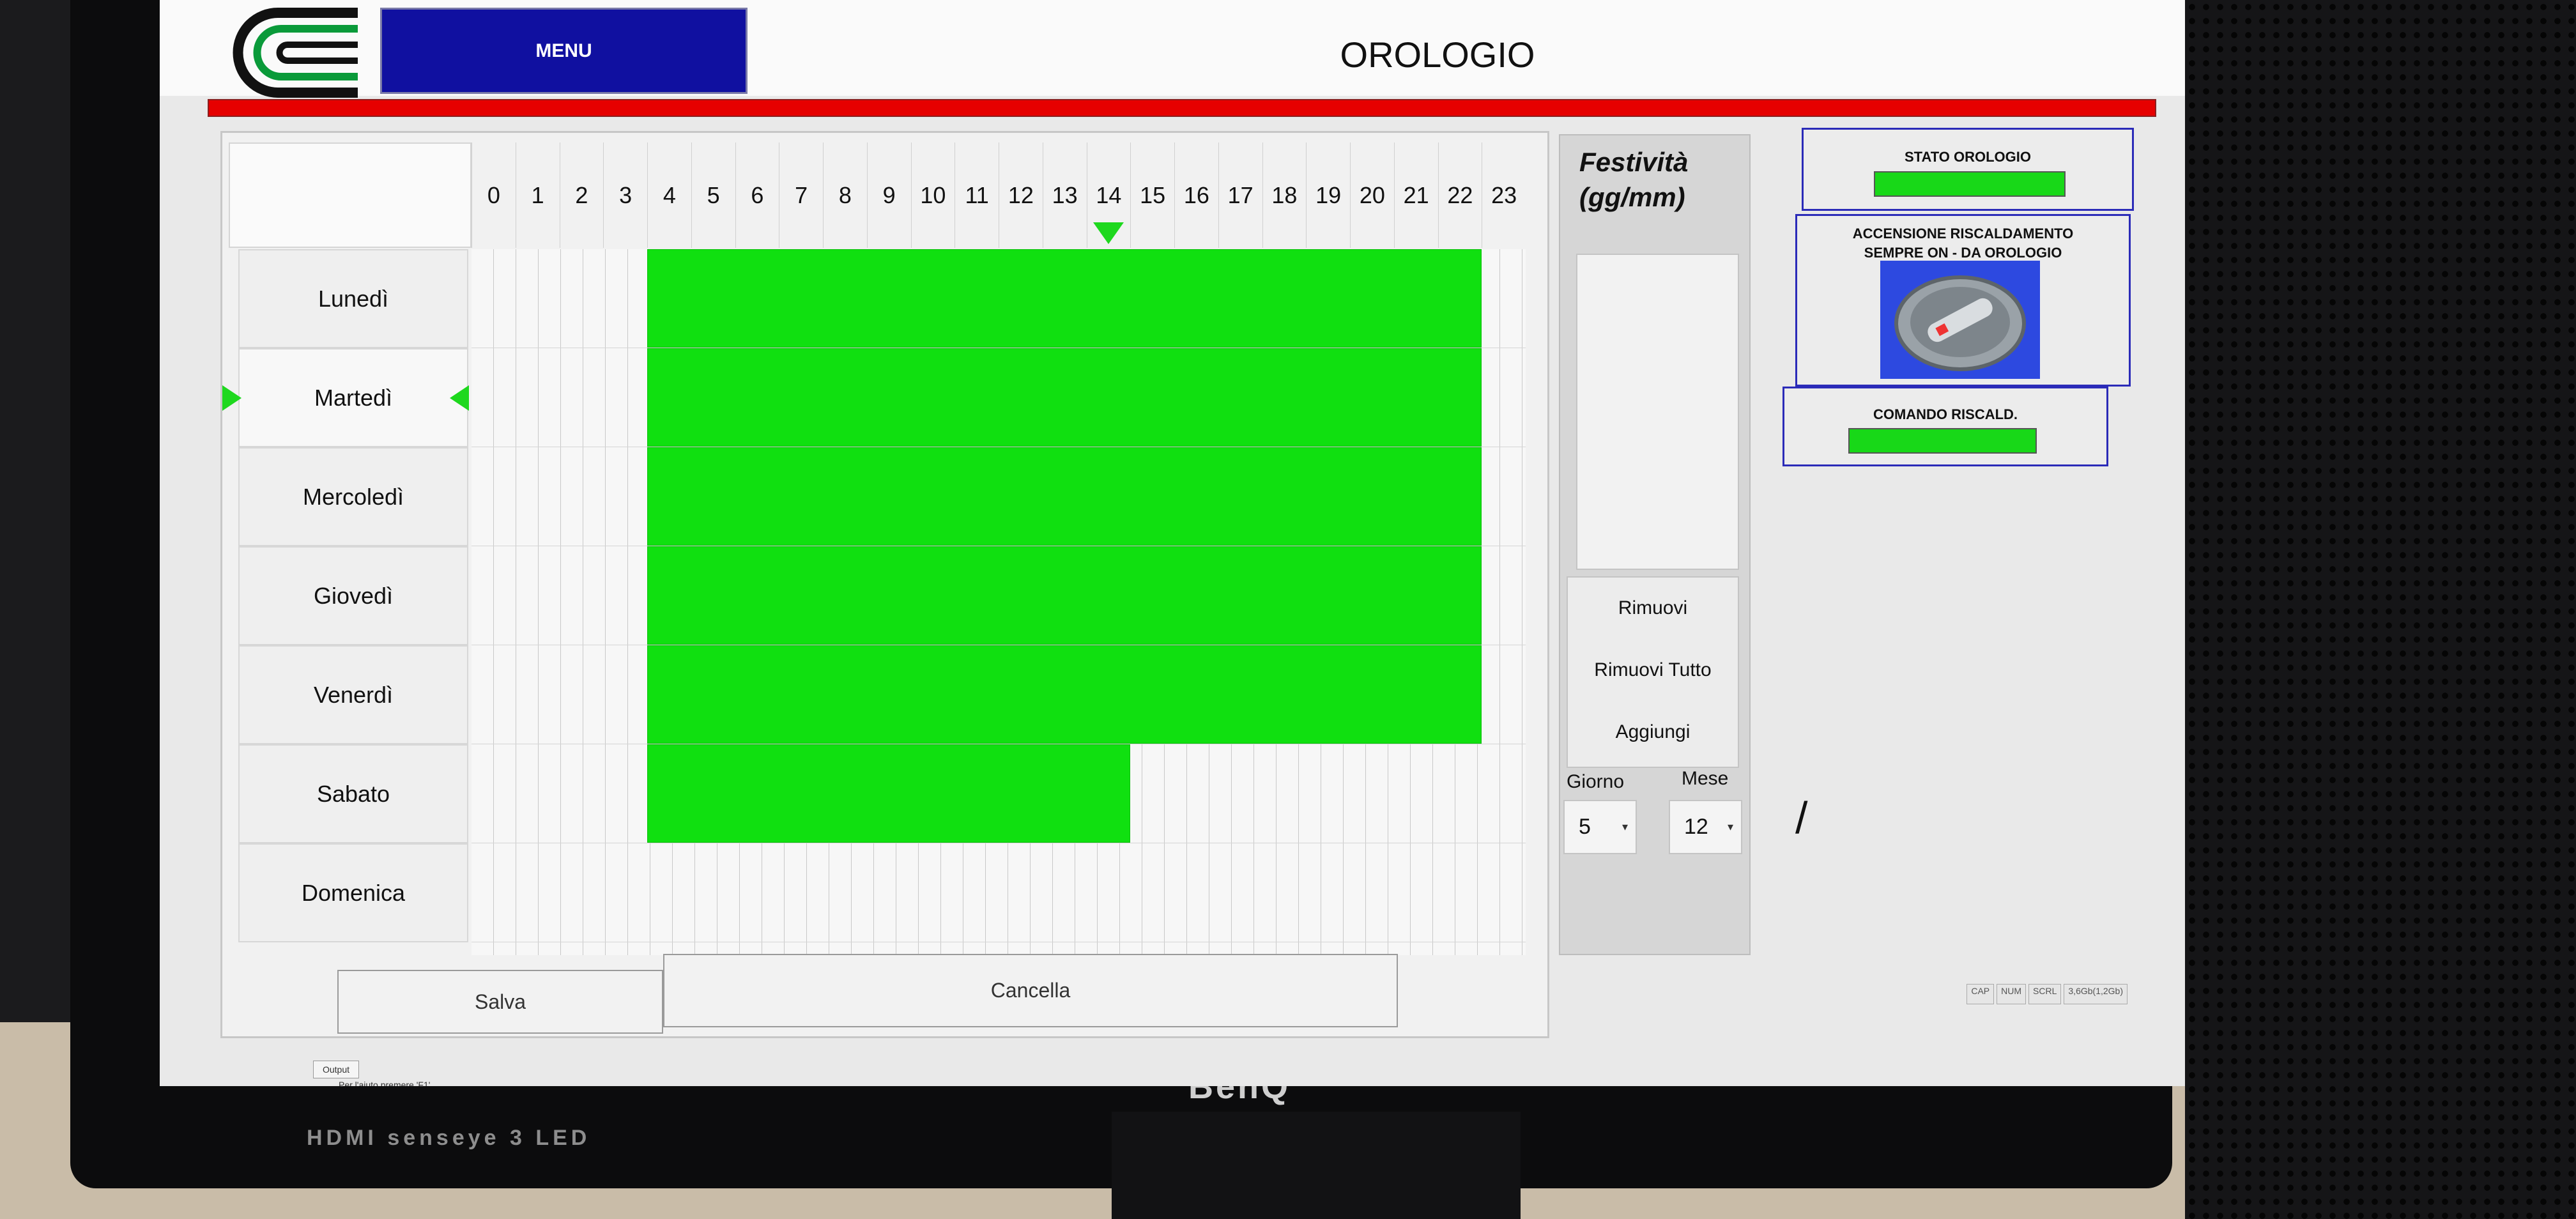 The image size is (2576, 1219). I want to click on hour-header-23: 23, so click(1504, 195).